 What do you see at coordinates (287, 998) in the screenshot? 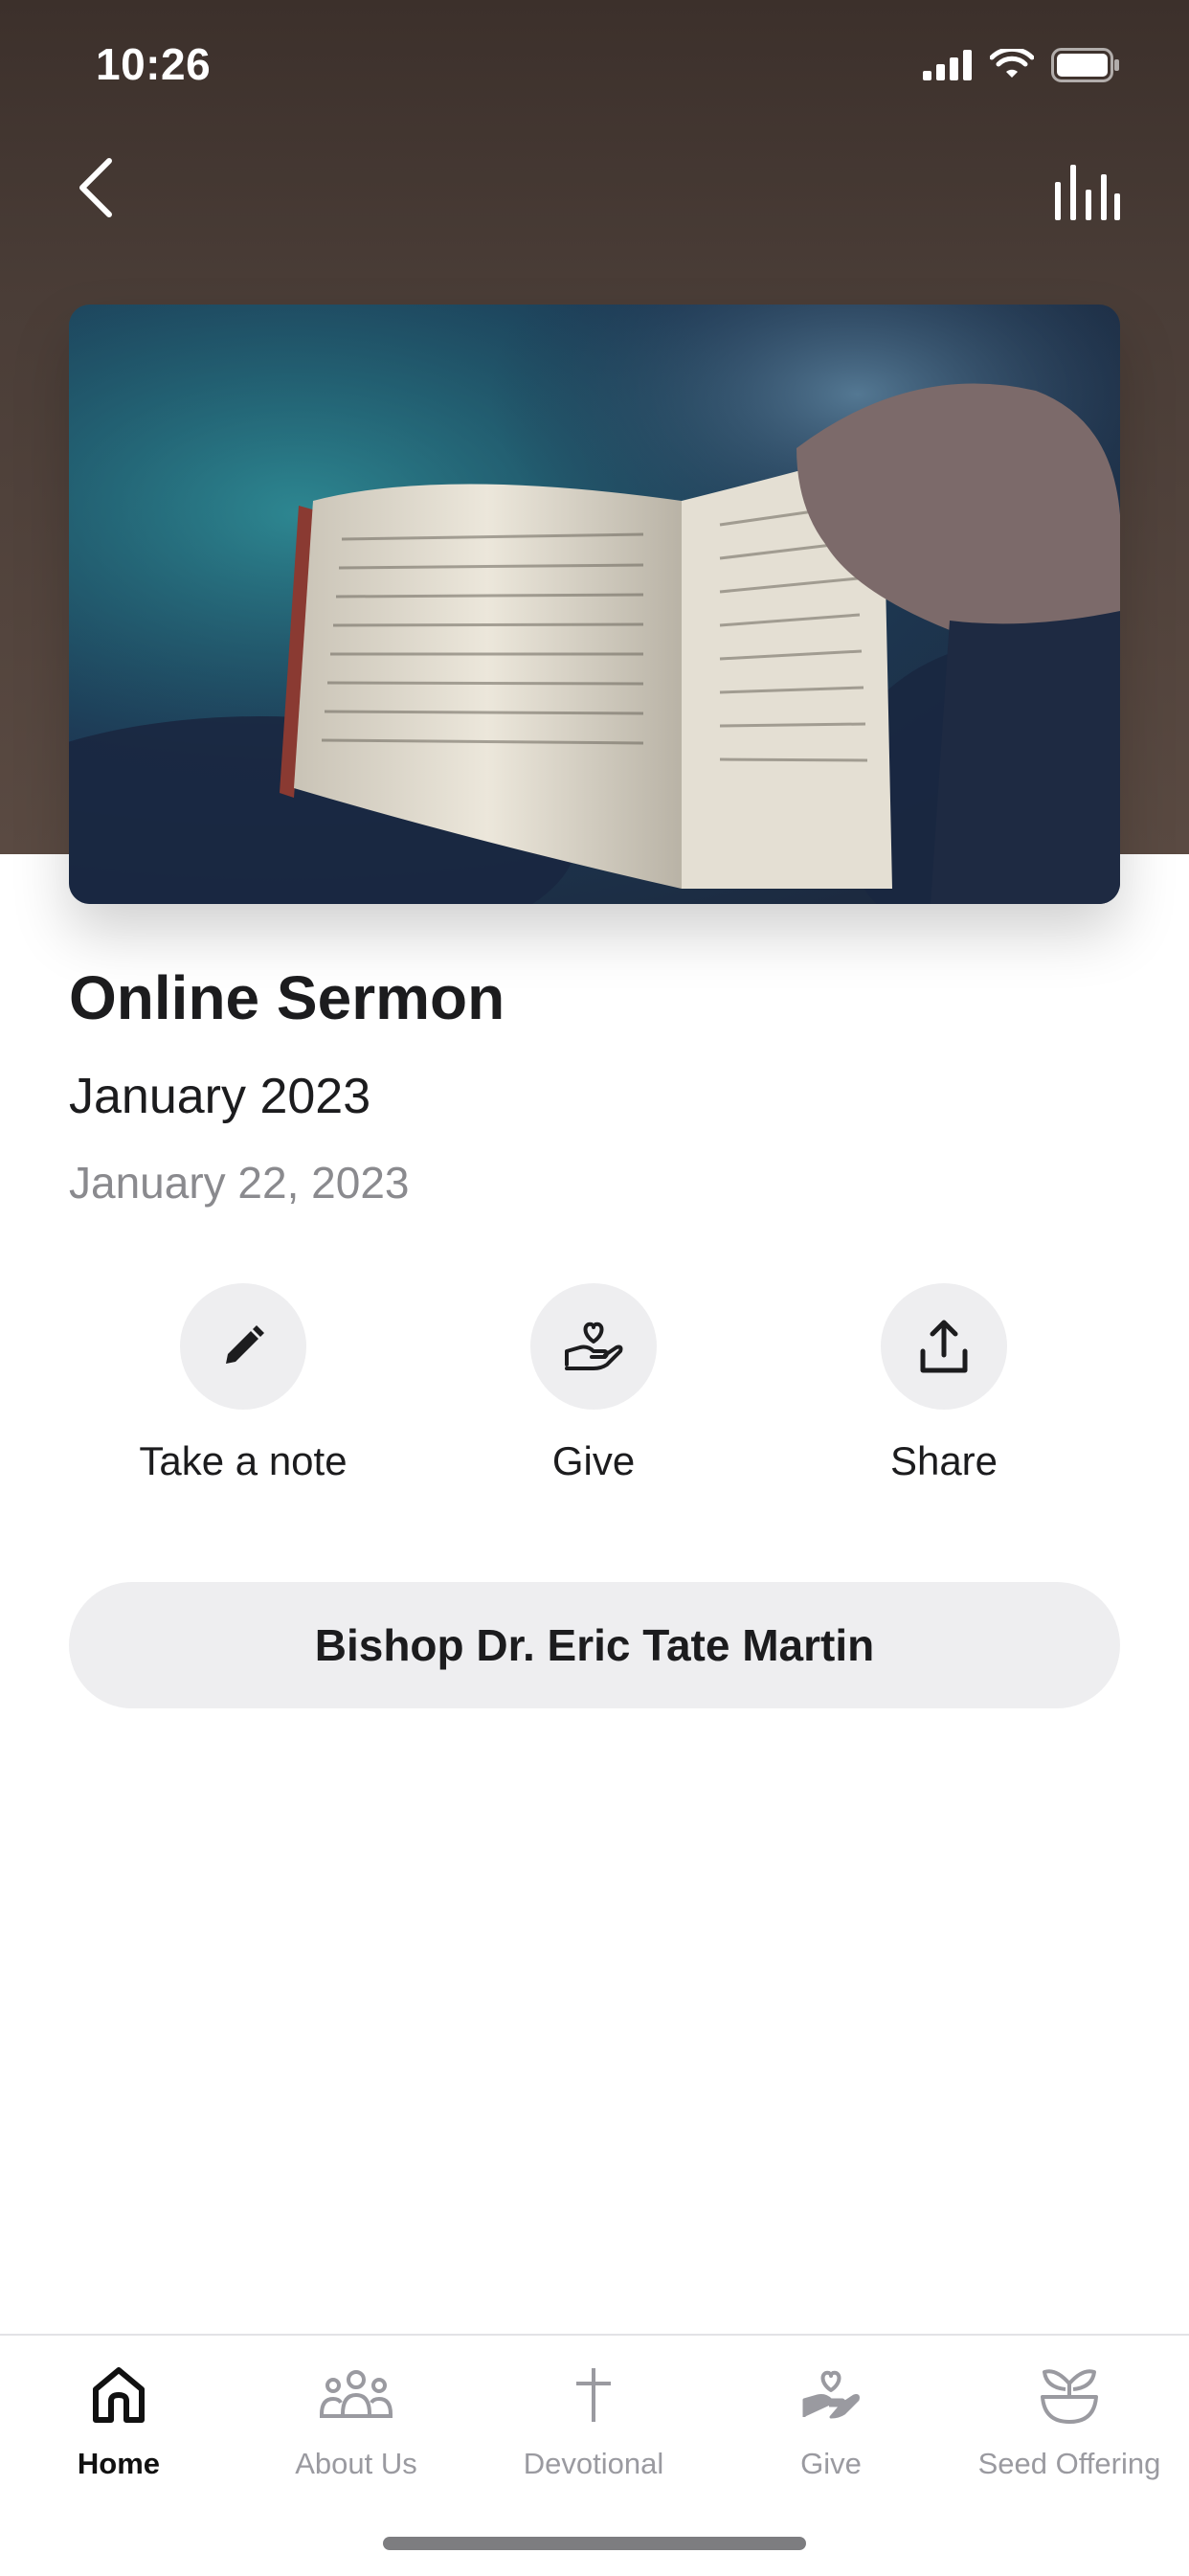
I see `sermon-title: Online Sermon` at bounding box center [287, 998].